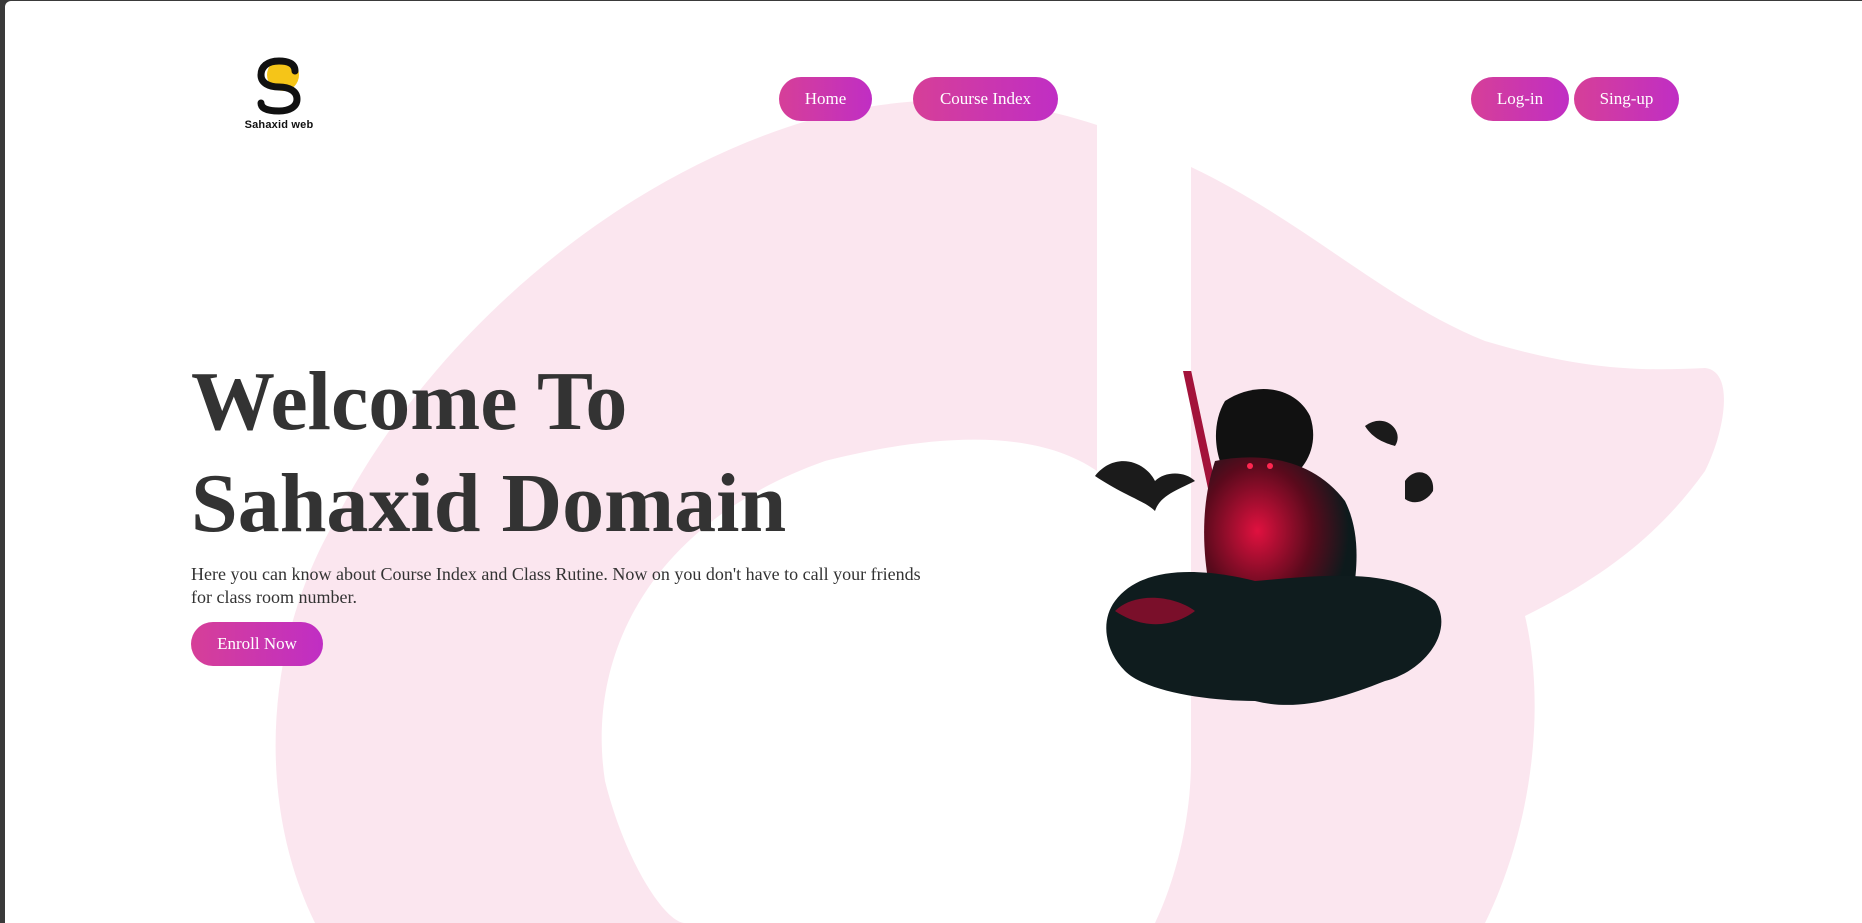  Describe the element at coordinates (825, 99) in the screenshot. I see `nav-home-button: Home` at that location.